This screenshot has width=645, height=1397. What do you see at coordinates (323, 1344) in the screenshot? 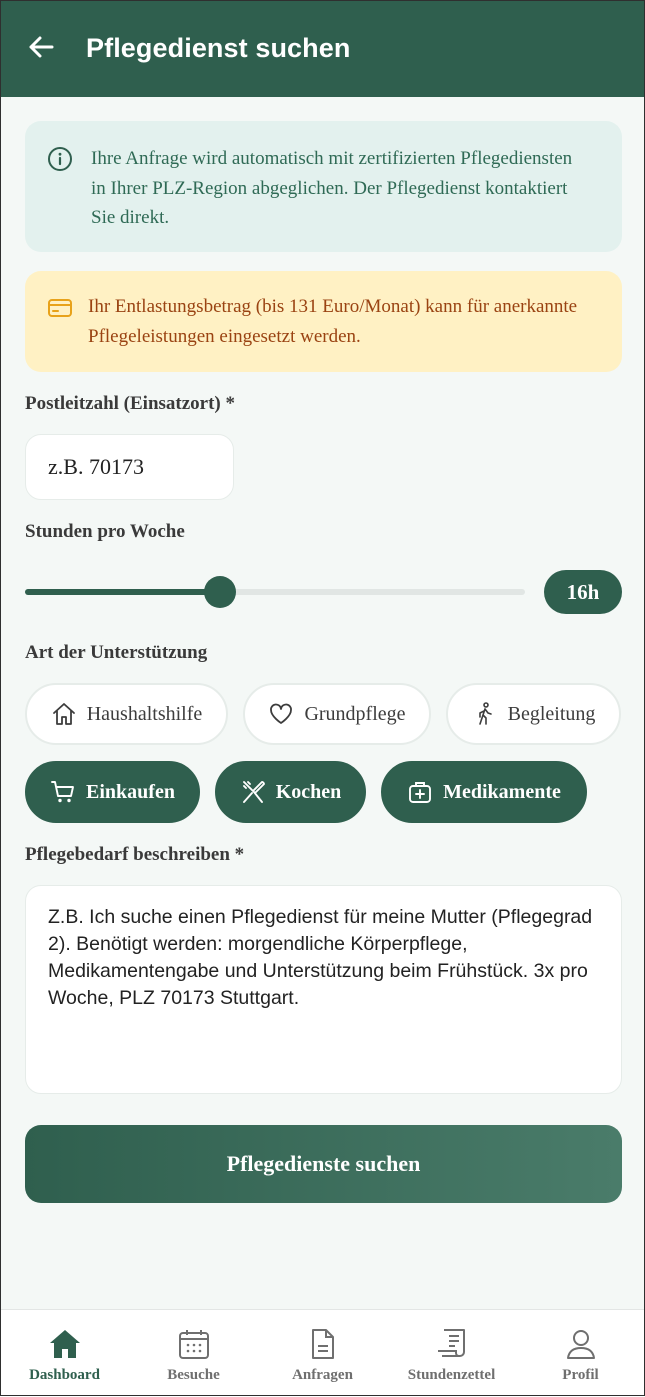
I see `document-icon` at bounding box center [323, 1344].